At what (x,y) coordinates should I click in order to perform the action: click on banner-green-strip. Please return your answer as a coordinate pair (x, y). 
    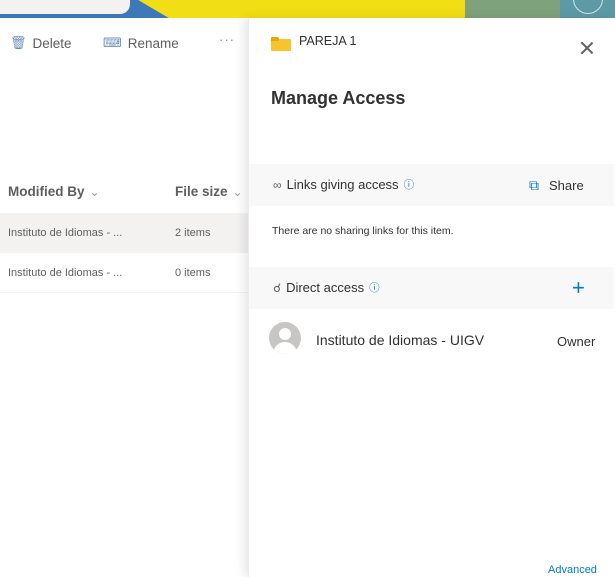
    Looking at the image, I should click on (515, 9).